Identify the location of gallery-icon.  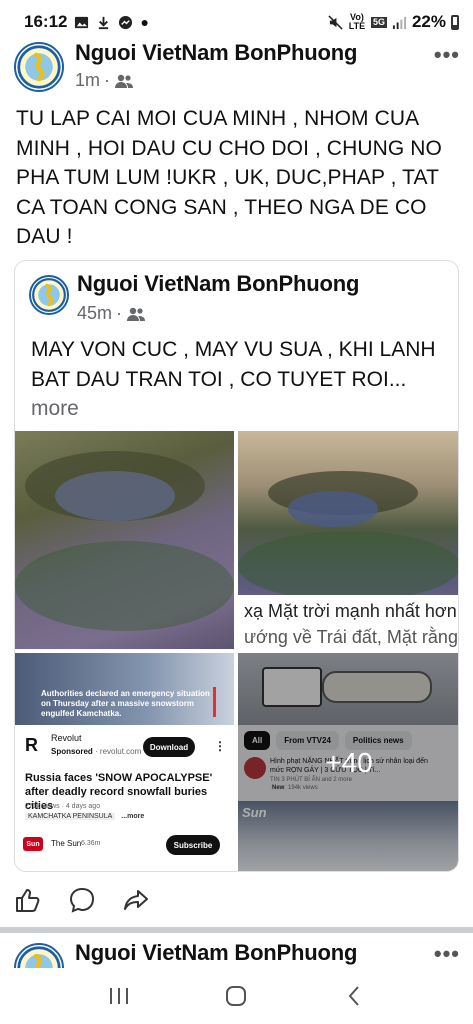
(82, 22).